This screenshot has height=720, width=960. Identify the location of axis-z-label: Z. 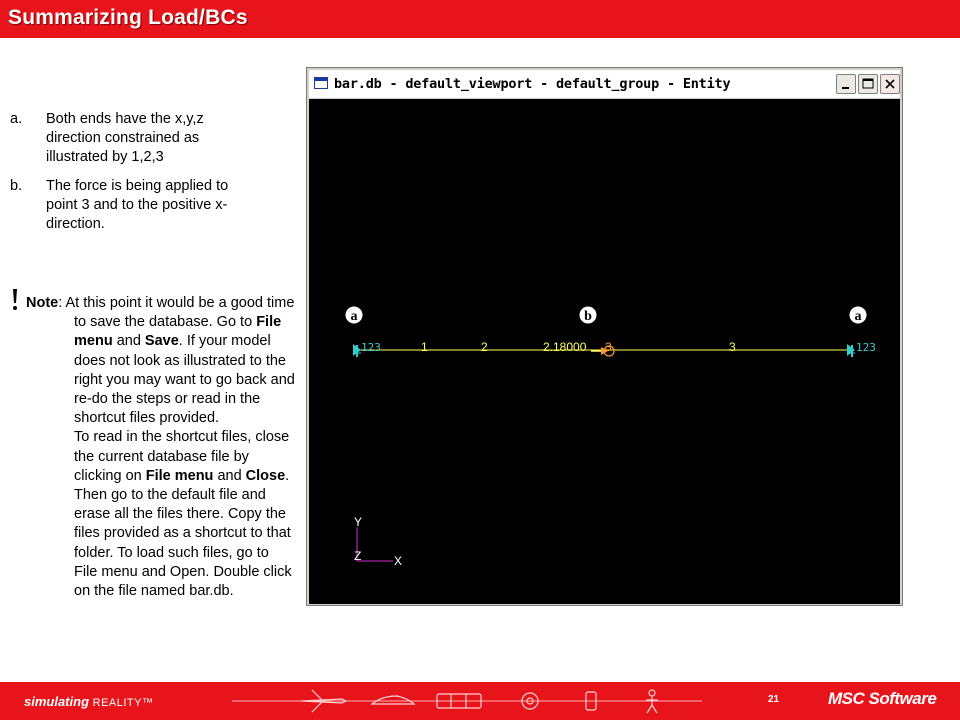
(357, 556).